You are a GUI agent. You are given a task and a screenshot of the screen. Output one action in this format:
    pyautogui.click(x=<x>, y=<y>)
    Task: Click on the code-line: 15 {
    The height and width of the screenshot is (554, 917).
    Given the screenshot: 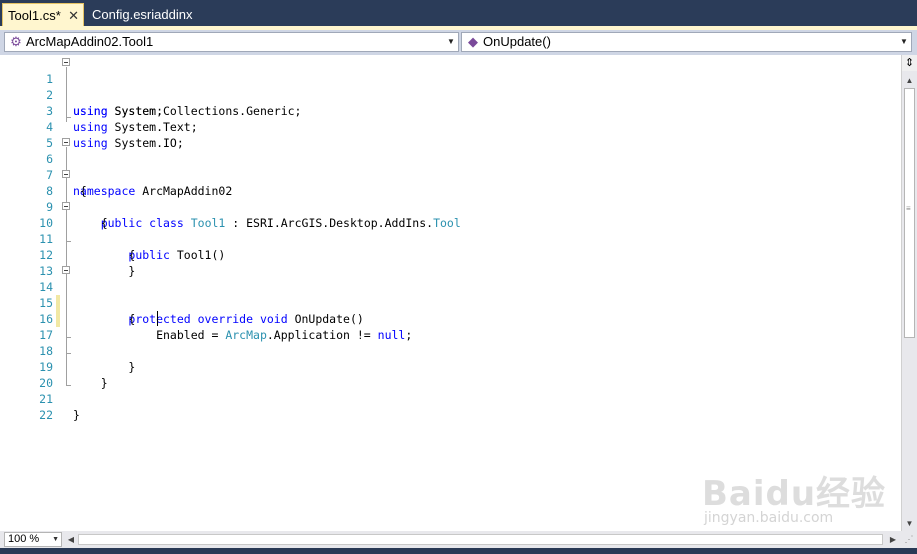 What is the action you would take?
    pyautogui.click(x=67, y=302)
    